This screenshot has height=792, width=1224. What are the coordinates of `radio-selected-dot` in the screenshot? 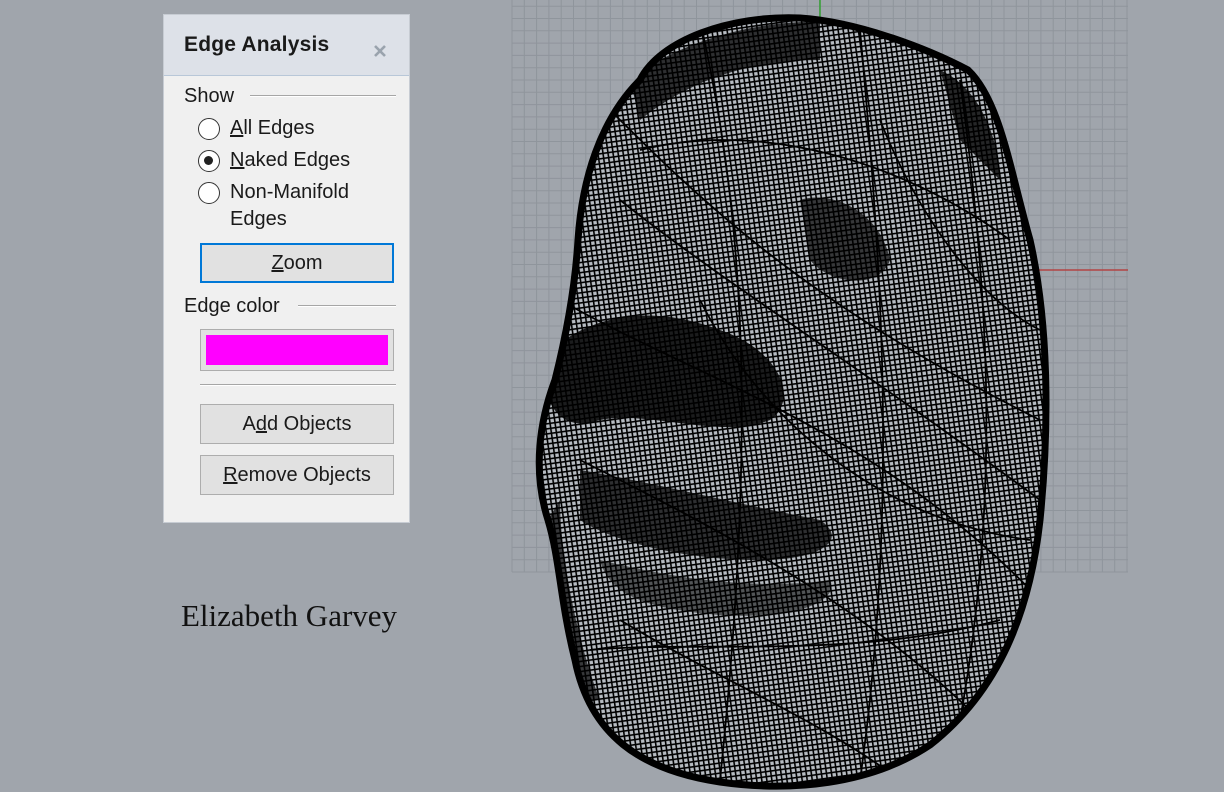 It's located at (208, 160).